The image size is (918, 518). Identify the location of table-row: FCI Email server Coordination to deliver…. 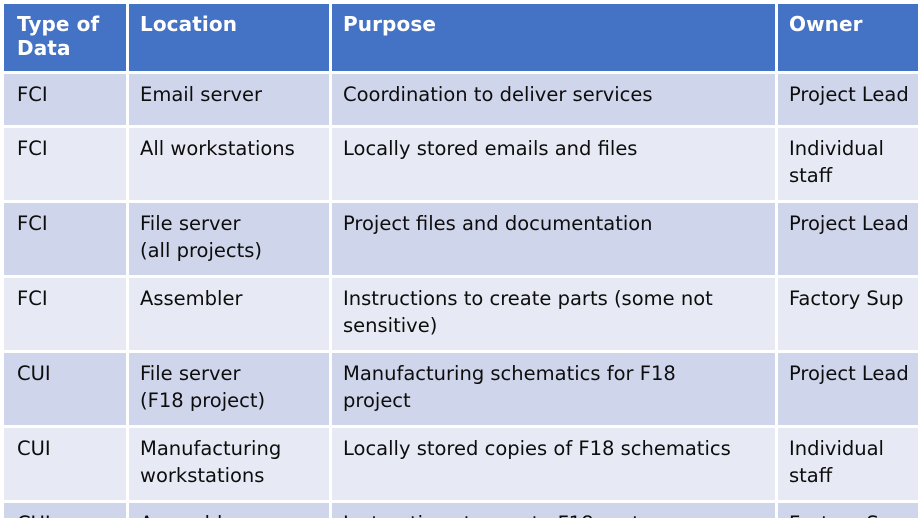
(461, 99).